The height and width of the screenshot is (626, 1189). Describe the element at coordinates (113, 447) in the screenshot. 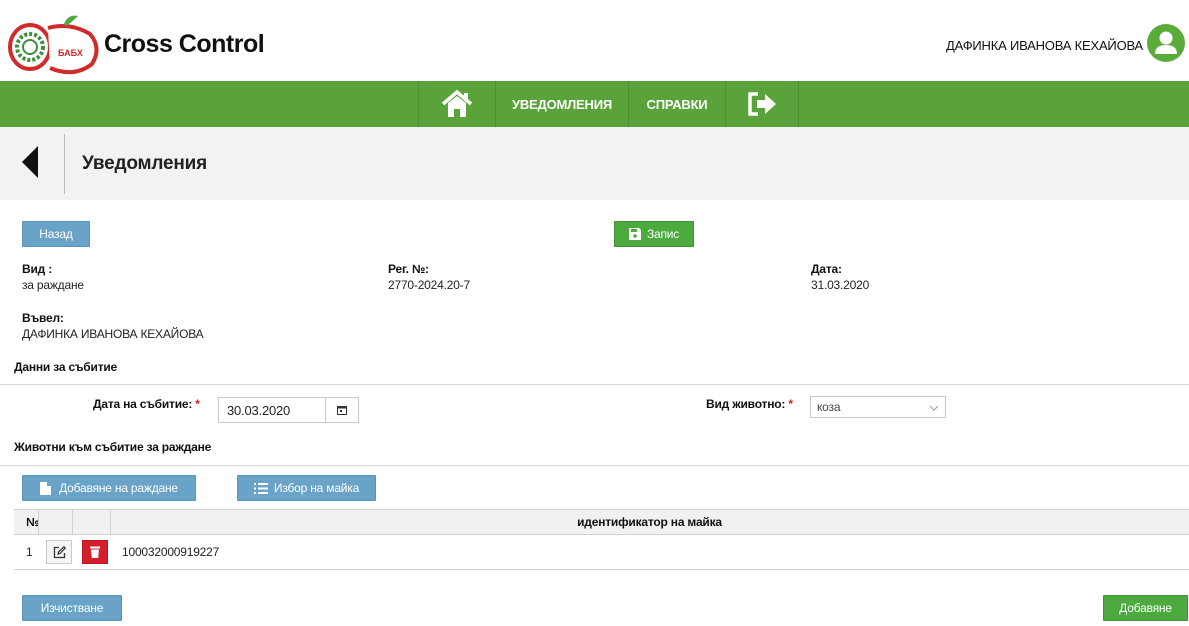

I see `animals-section-title: Животни към събитие за раждане` at that location.